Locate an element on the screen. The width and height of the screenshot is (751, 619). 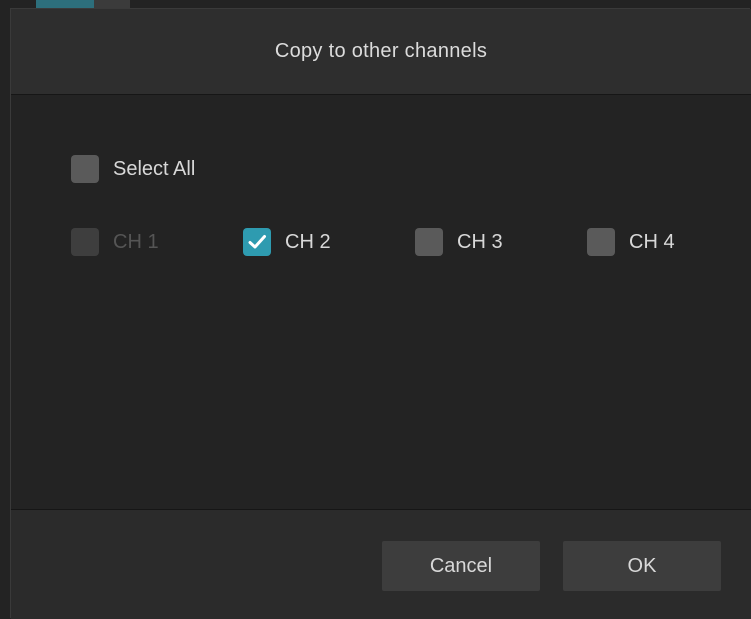
channel-label: CH 3 is located at coordinates (480, 241).